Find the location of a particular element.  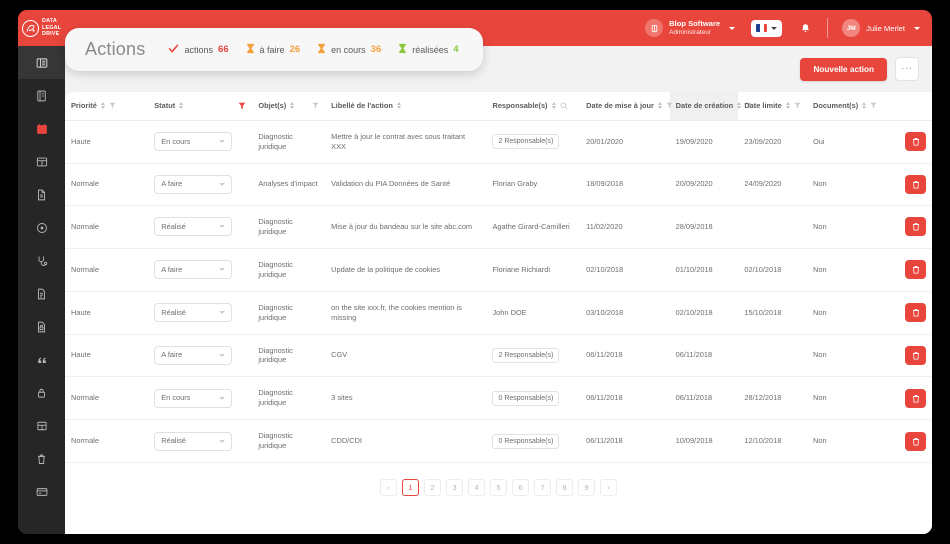

sidebar-item-mapping is located at coordinates (41, 161).